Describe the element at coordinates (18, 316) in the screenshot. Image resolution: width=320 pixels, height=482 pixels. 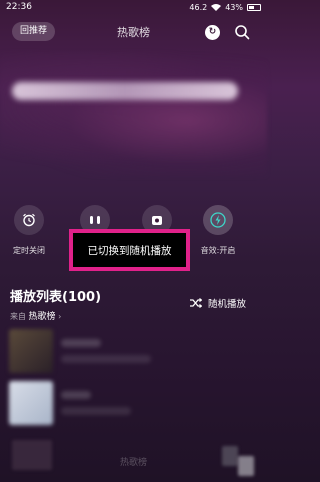
I see `source-prefix: 来自` at that location.